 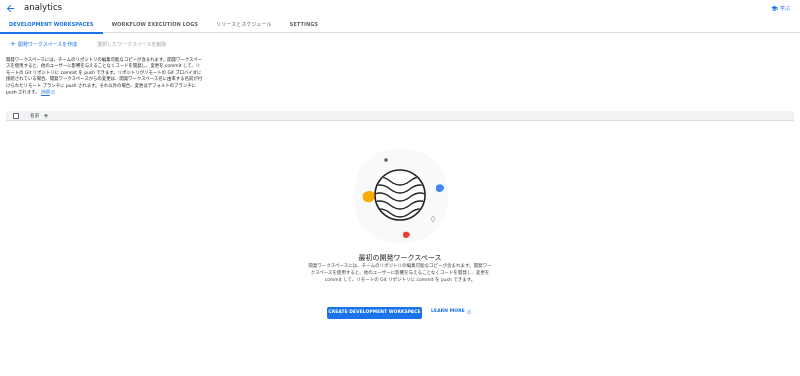 I want to click on tab-workflow-execution-logs: WORKFLOW EXECUTION LOGS, so click(x=155, y=25).